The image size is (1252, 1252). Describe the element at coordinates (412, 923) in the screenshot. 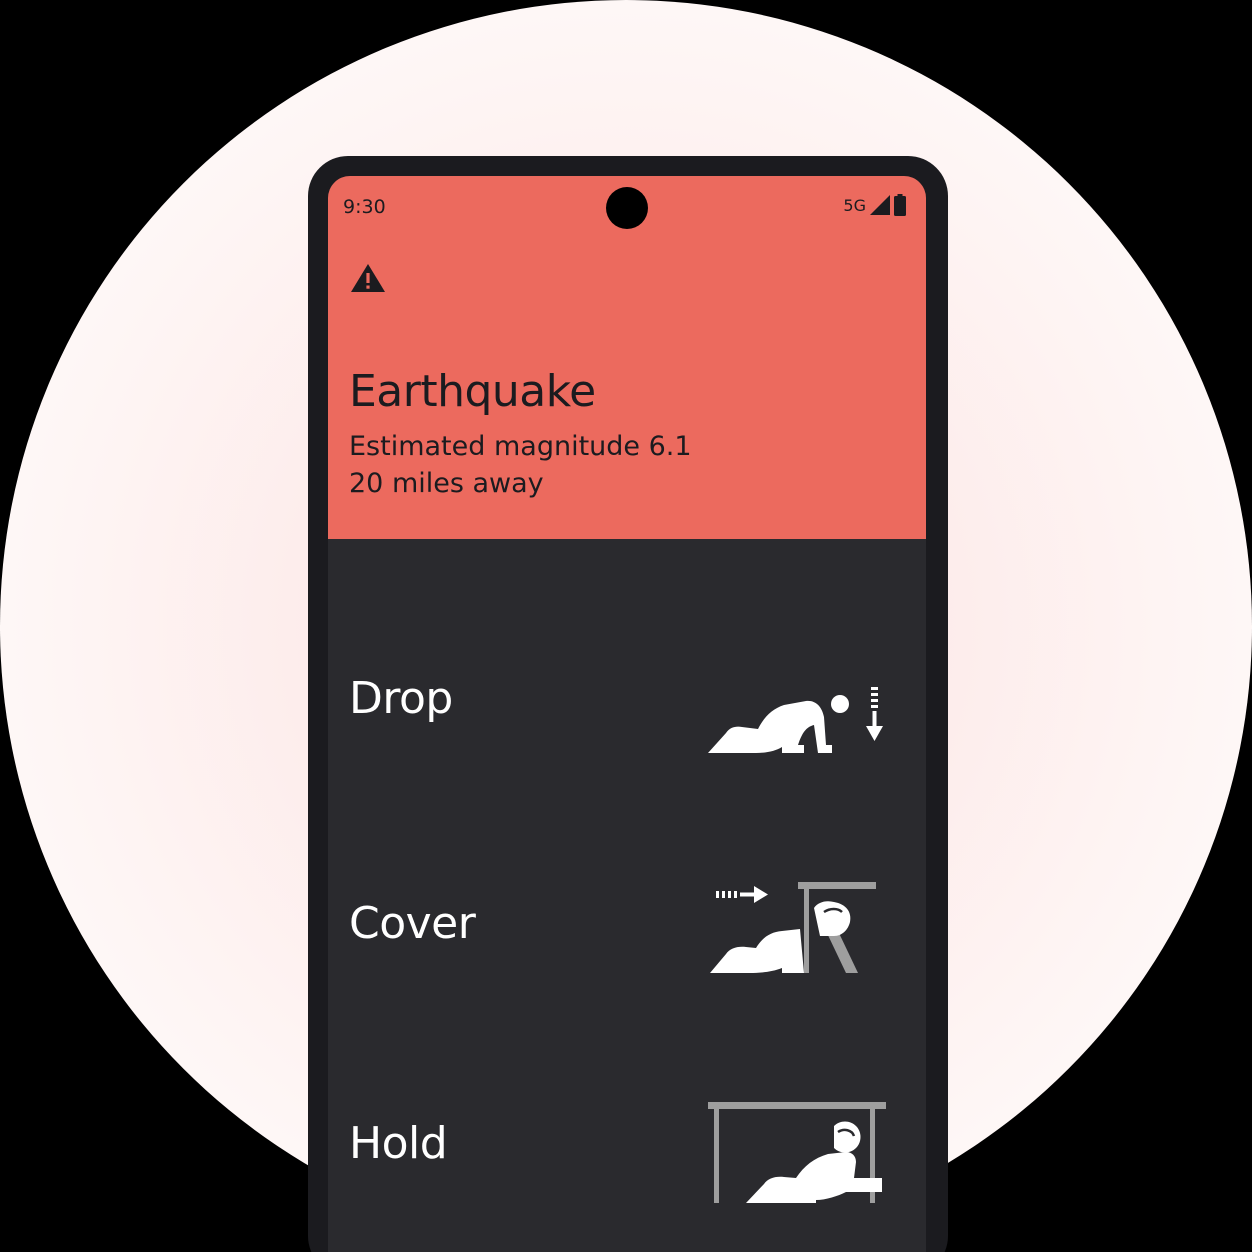

I see `step-cover-label: Cover` at that location.